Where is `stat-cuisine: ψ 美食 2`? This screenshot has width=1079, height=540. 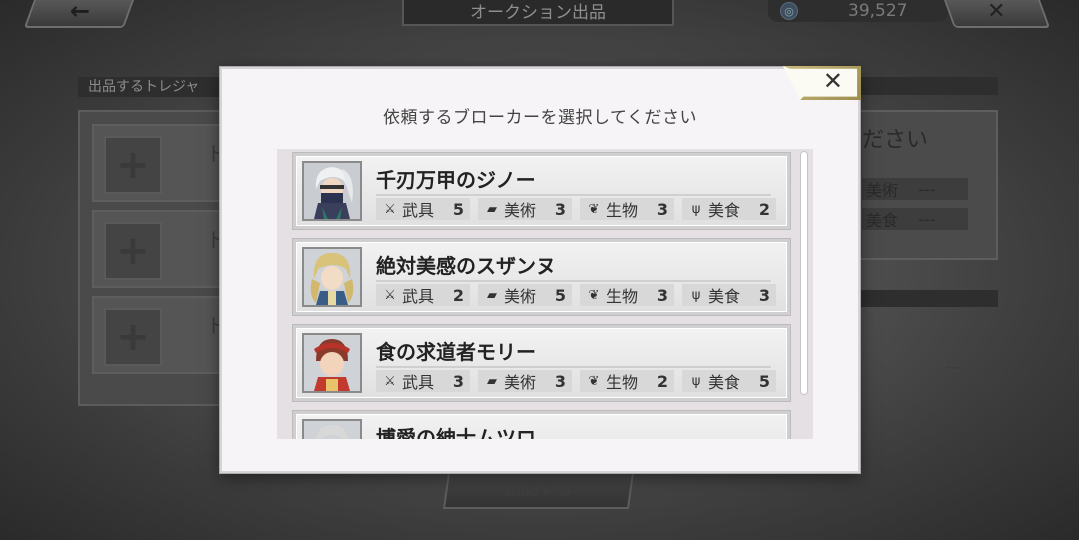 stat-cuisine: ψ 美食 2 is located at coordinates (729, 209).